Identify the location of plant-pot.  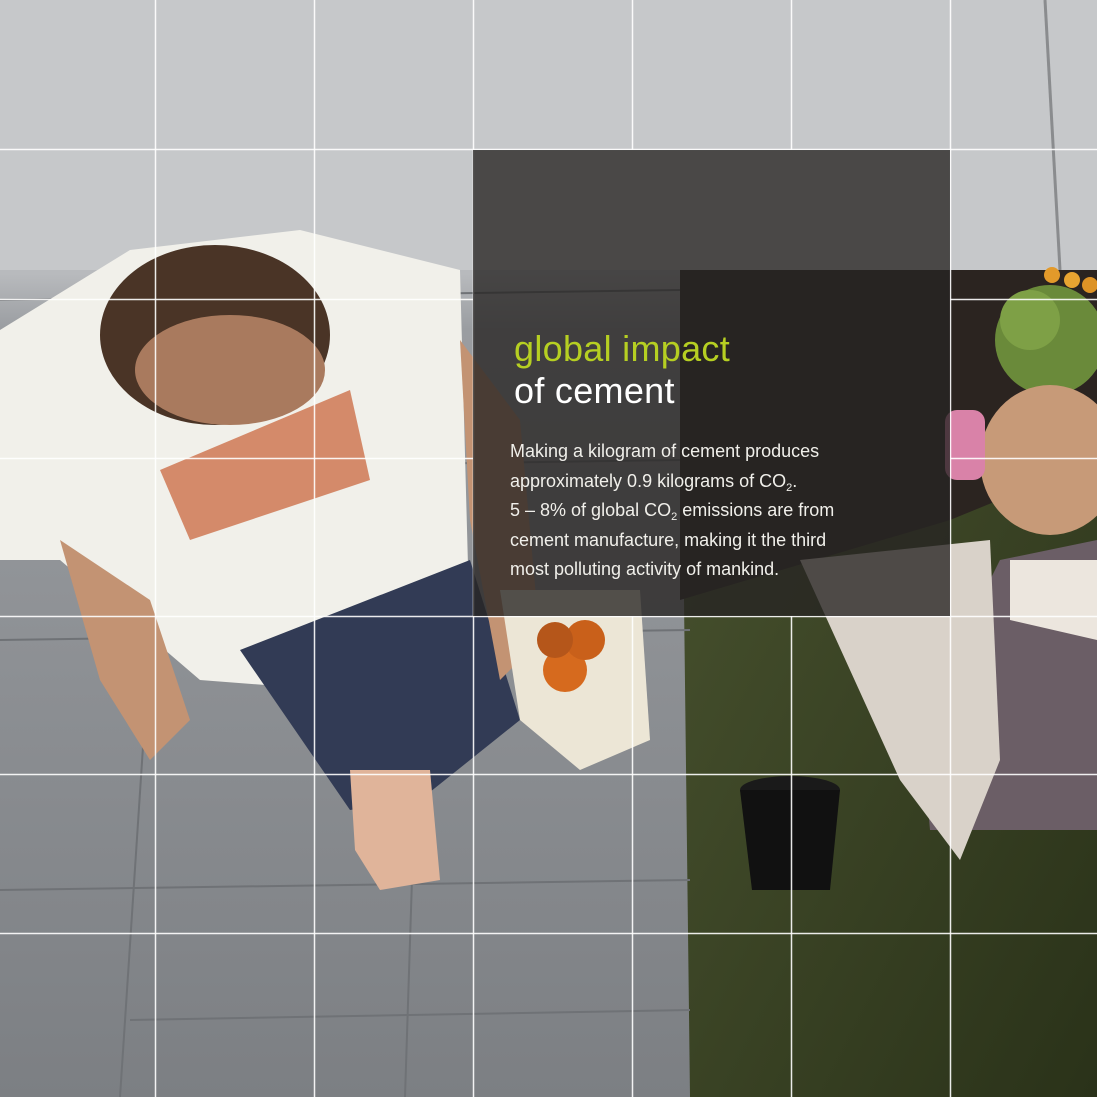
(790, 833).